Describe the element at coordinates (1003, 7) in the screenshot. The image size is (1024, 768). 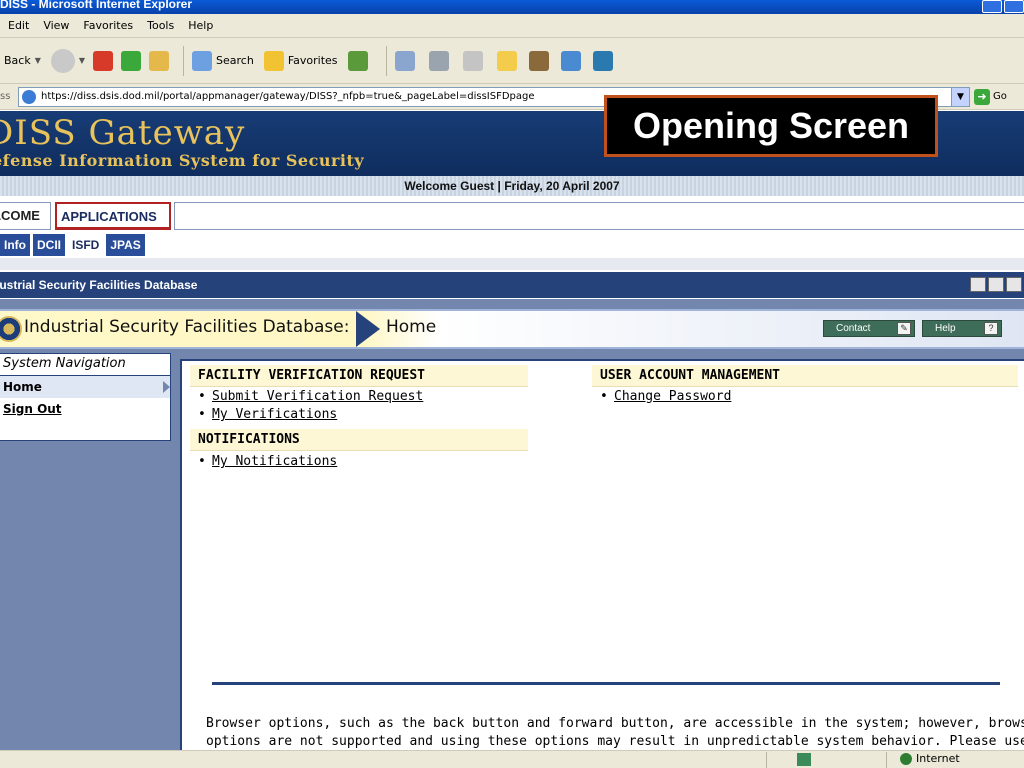
I see `window-controls` at that location.